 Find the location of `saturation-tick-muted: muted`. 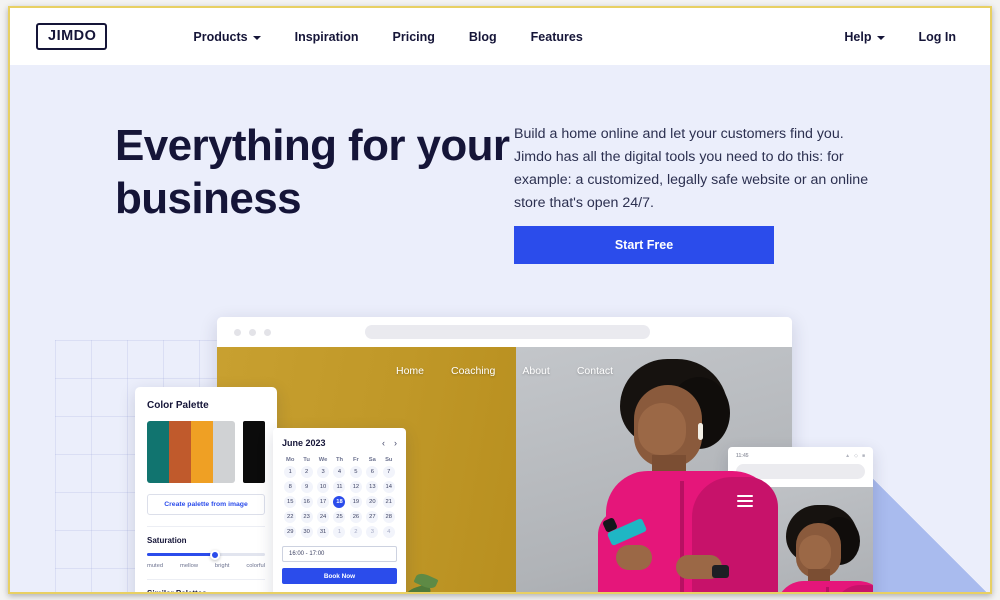

saturation-tick-muted: muted is located at coordinates (155, 566).